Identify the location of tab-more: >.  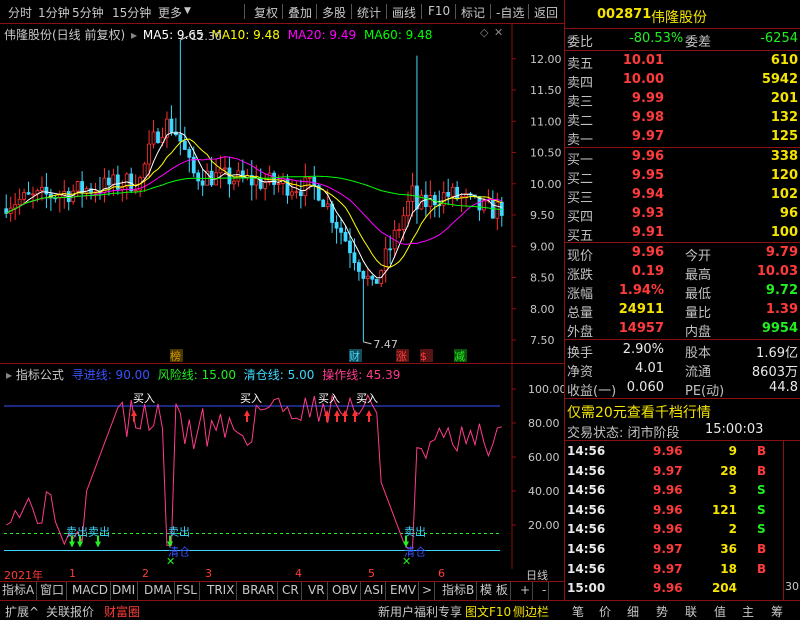
(428, 591).